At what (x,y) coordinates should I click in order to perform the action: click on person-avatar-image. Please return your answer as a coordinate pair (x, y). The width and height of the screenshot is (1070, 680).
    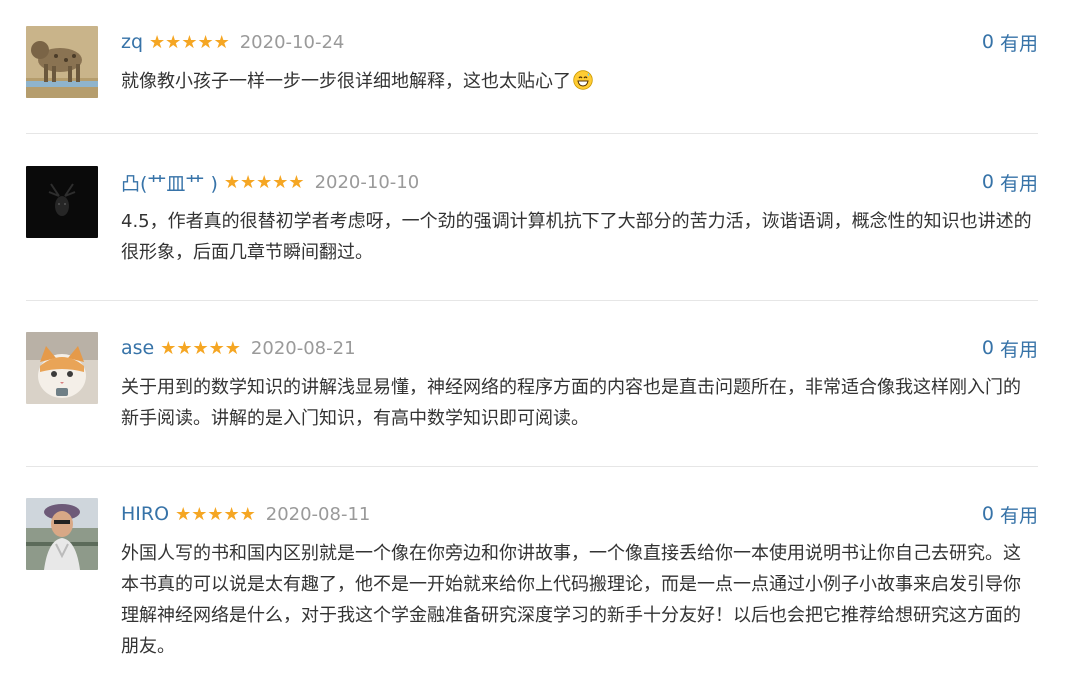
    Looking at the image, I should click on (62, 534).